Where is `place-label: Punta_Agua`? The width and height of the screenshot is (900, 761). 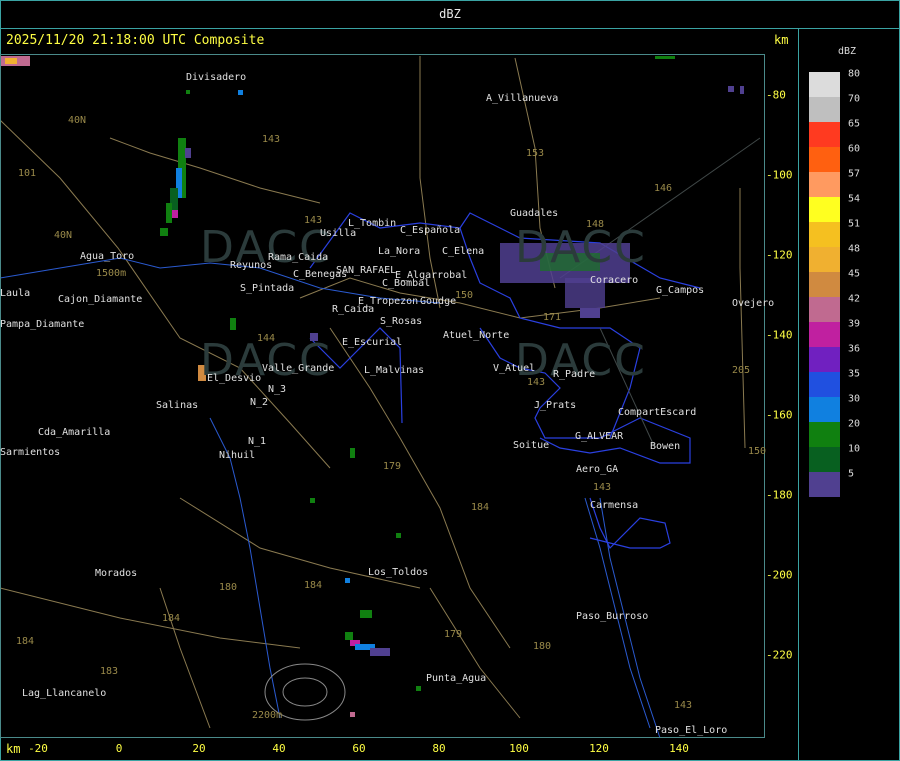 place-label: Punta_Agua is located at coordinates (456, 678).